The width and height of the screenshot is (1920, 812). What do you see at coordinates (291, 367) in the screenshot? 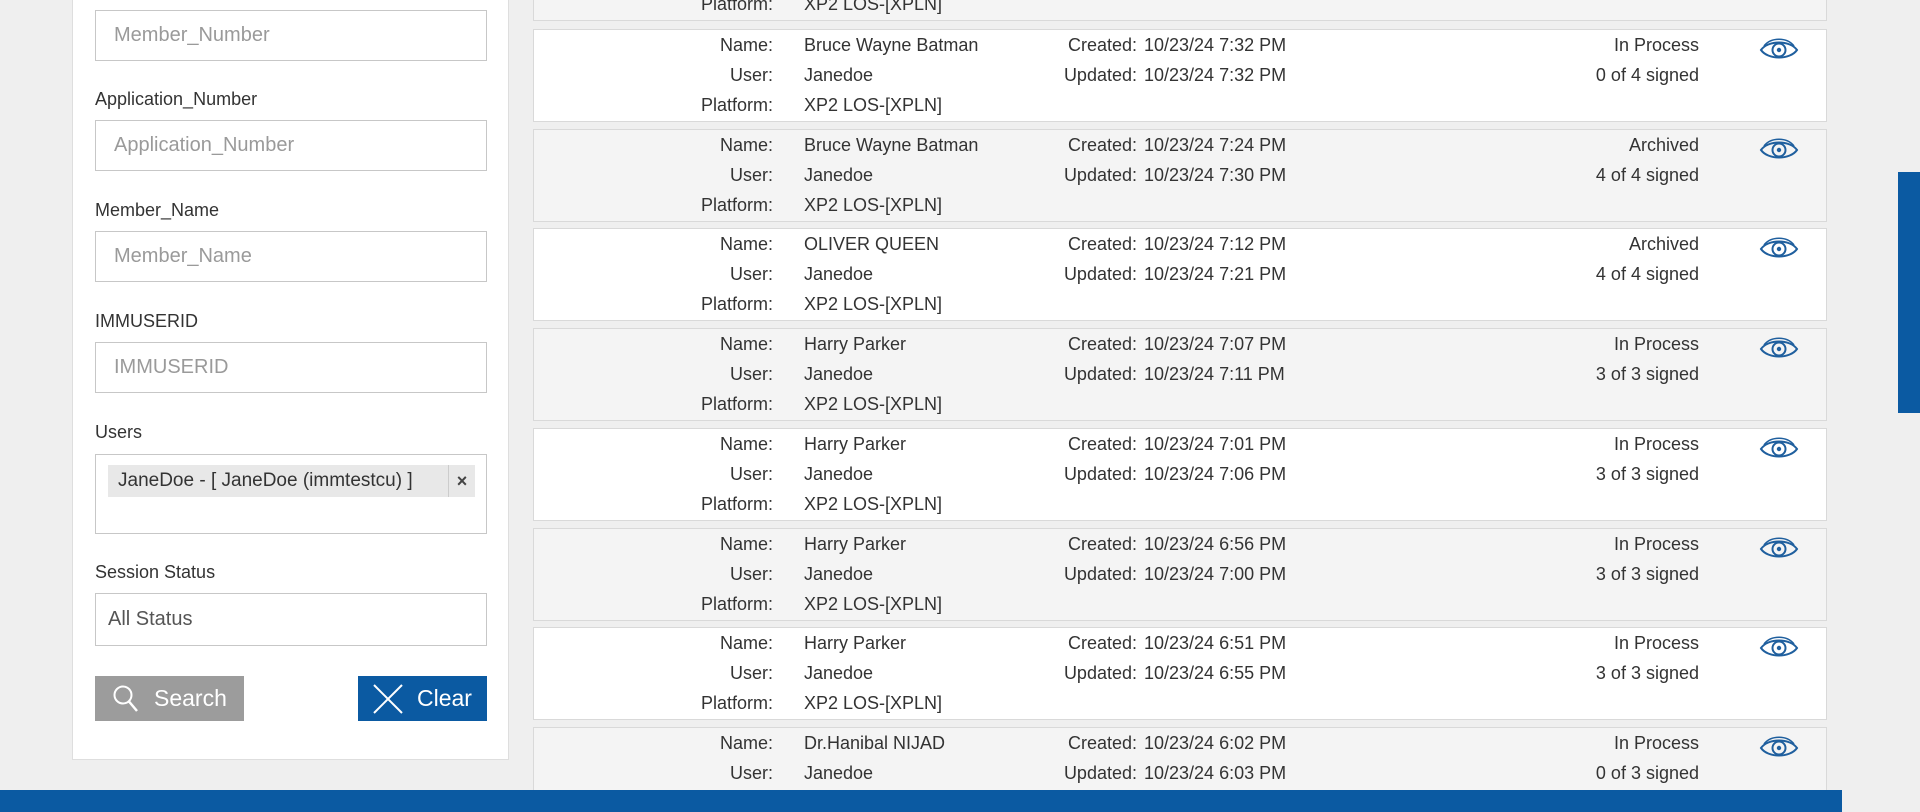
I see `immuserid-input` at bounding box center [291, 367].